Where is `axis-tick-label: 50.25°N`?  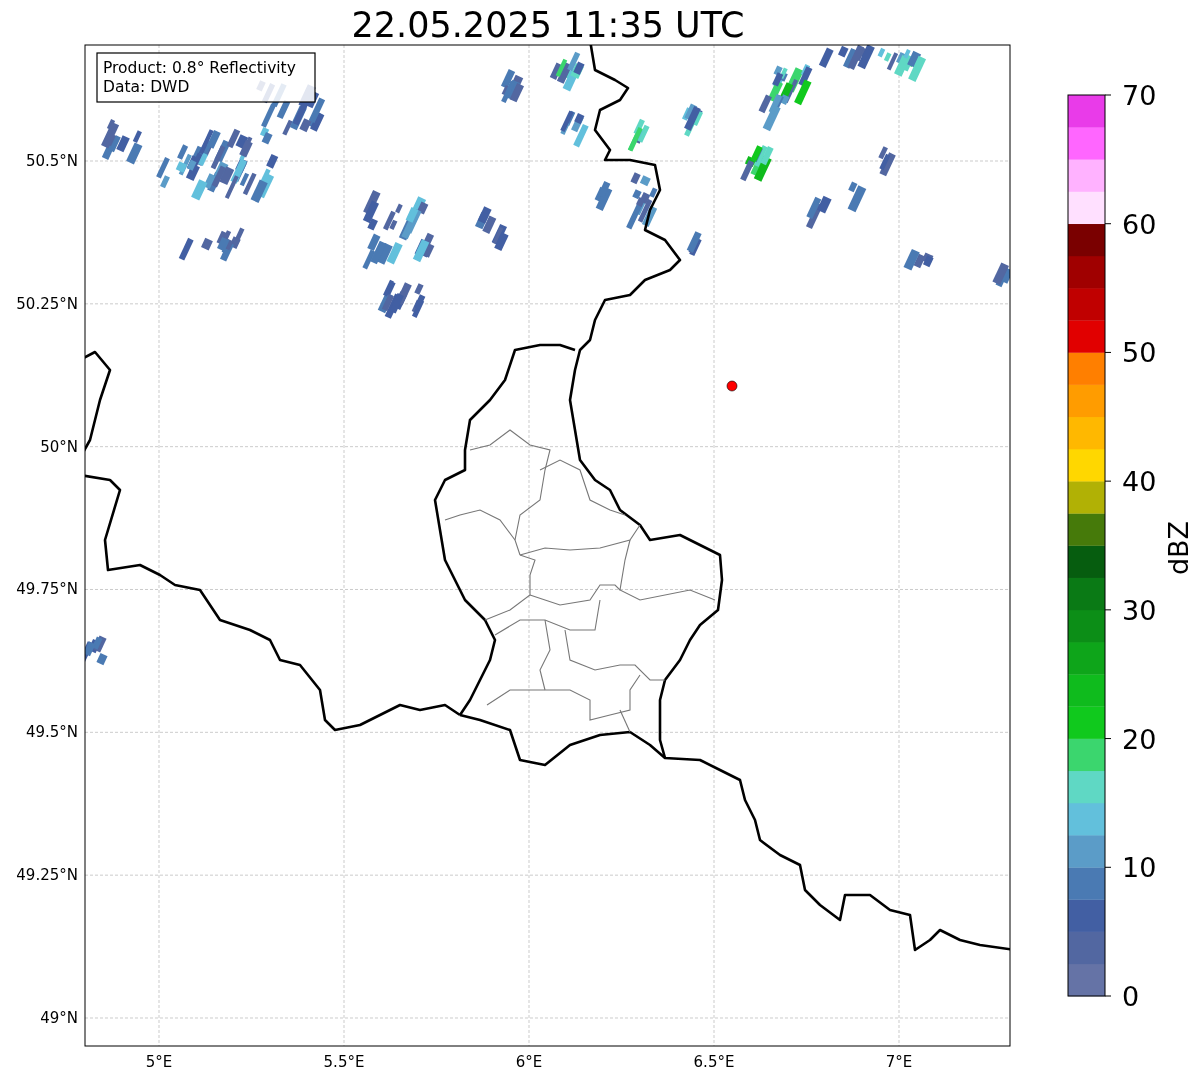 axis-tick-label: 50.25°N is located at coordinates (47, 303).